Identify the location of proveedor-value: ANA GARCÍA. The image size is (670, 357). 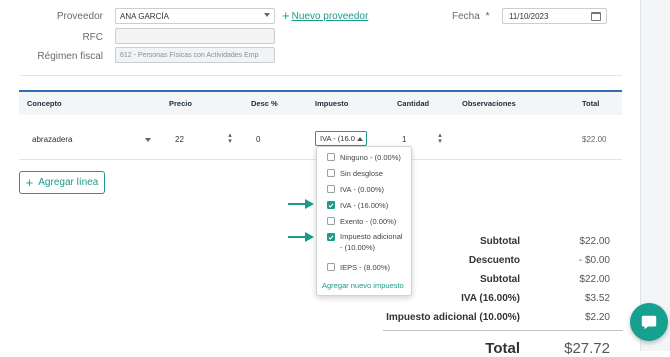
(144, 16).